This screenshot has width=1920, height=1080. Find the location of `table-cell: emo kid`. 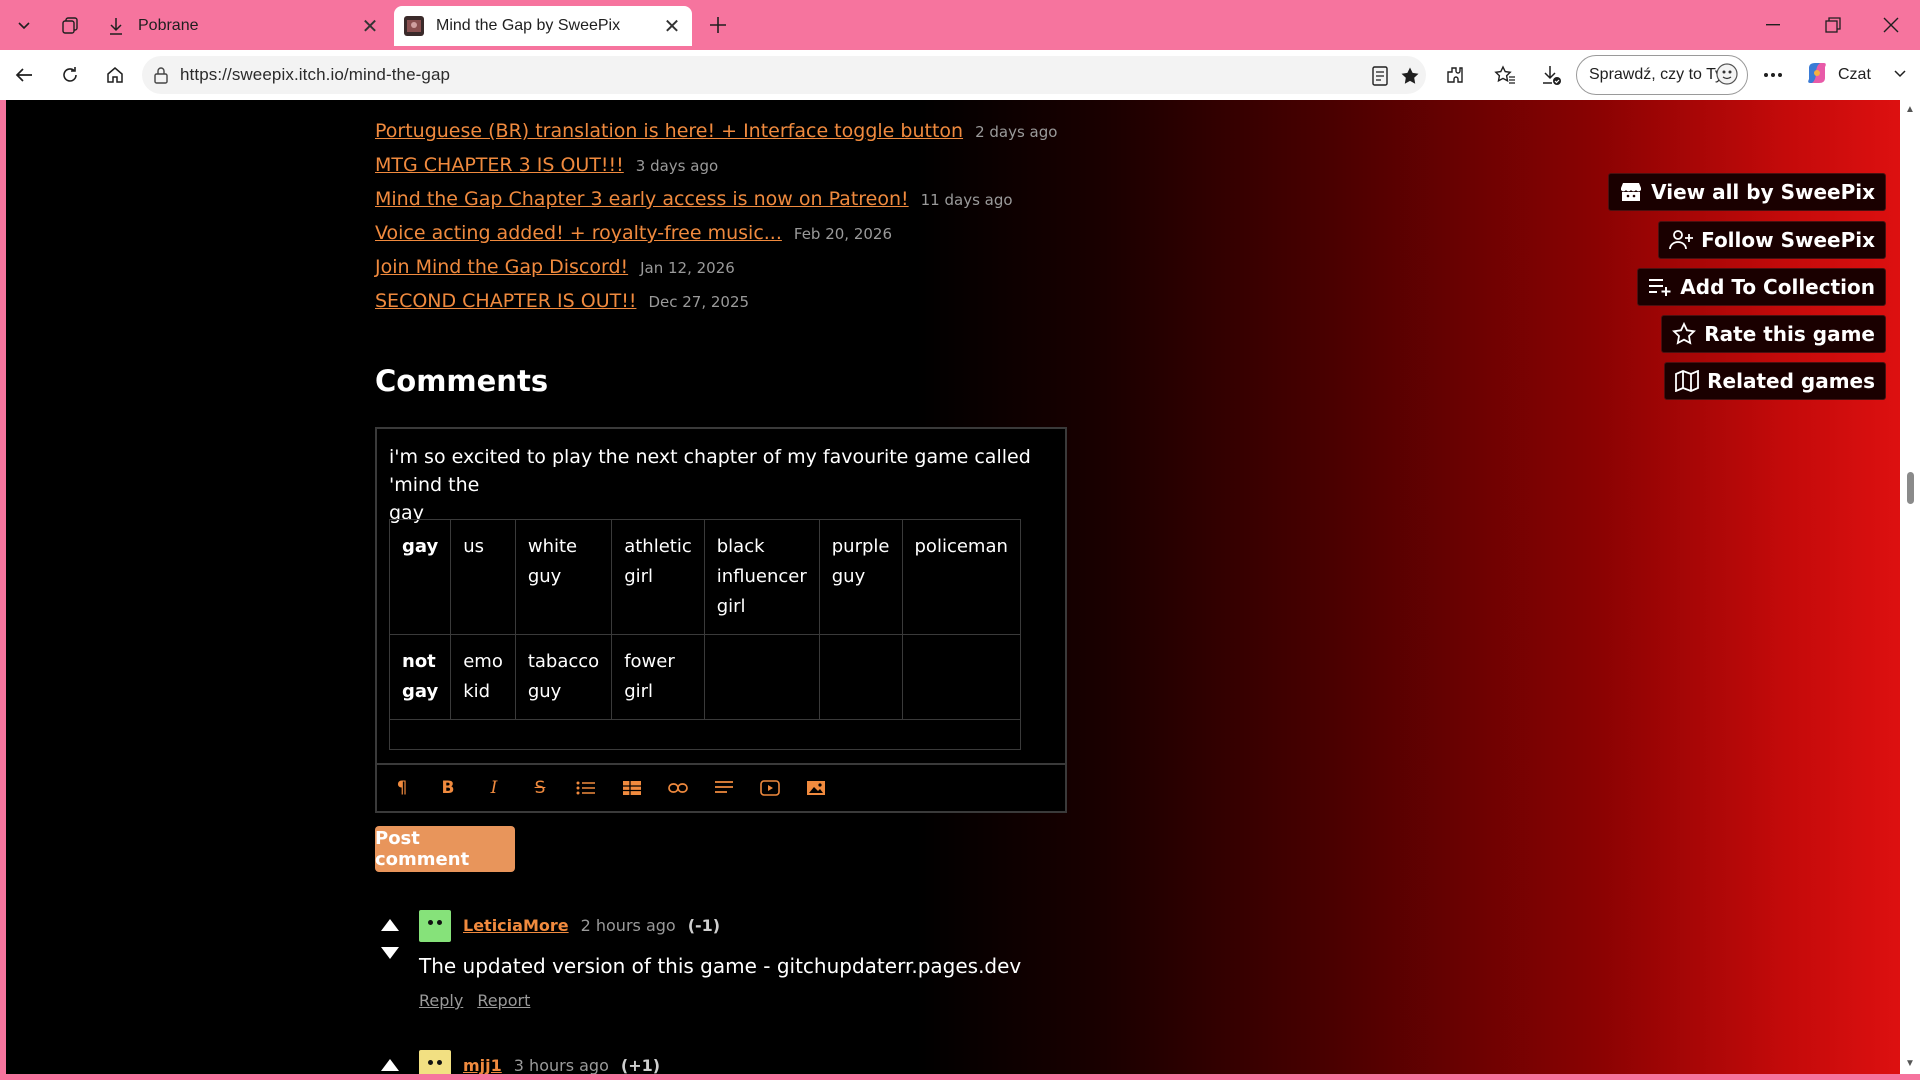

table-cell: emo kid is located at coordinates (483, 677).